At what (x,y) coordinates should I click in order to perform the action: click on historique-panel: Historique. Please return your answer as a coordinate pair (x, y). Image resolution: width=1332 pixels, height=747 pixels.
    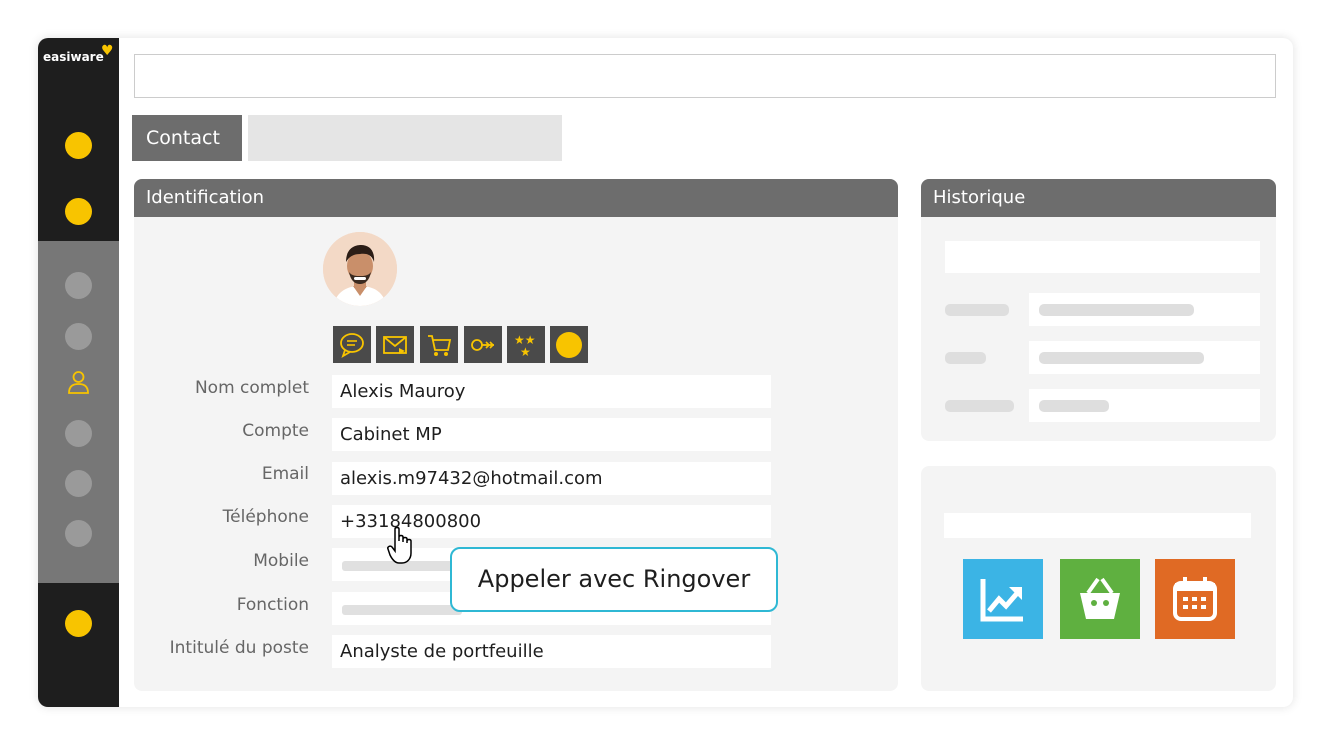
    Looking at the image, I should click on (1098, 310).